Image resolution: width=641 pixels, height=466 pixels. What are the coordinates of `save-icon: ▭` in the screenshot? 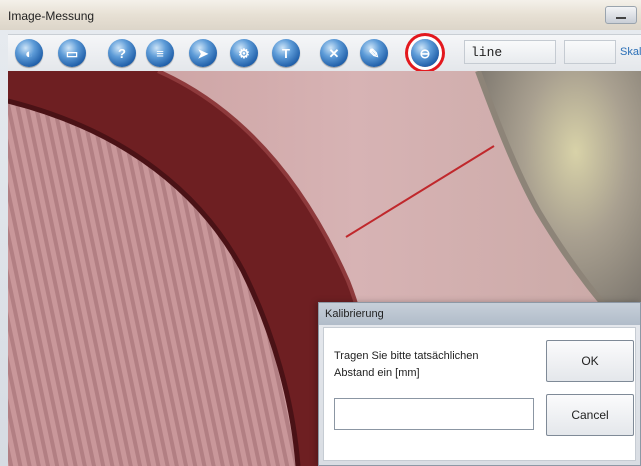 It's located at (72, 53).